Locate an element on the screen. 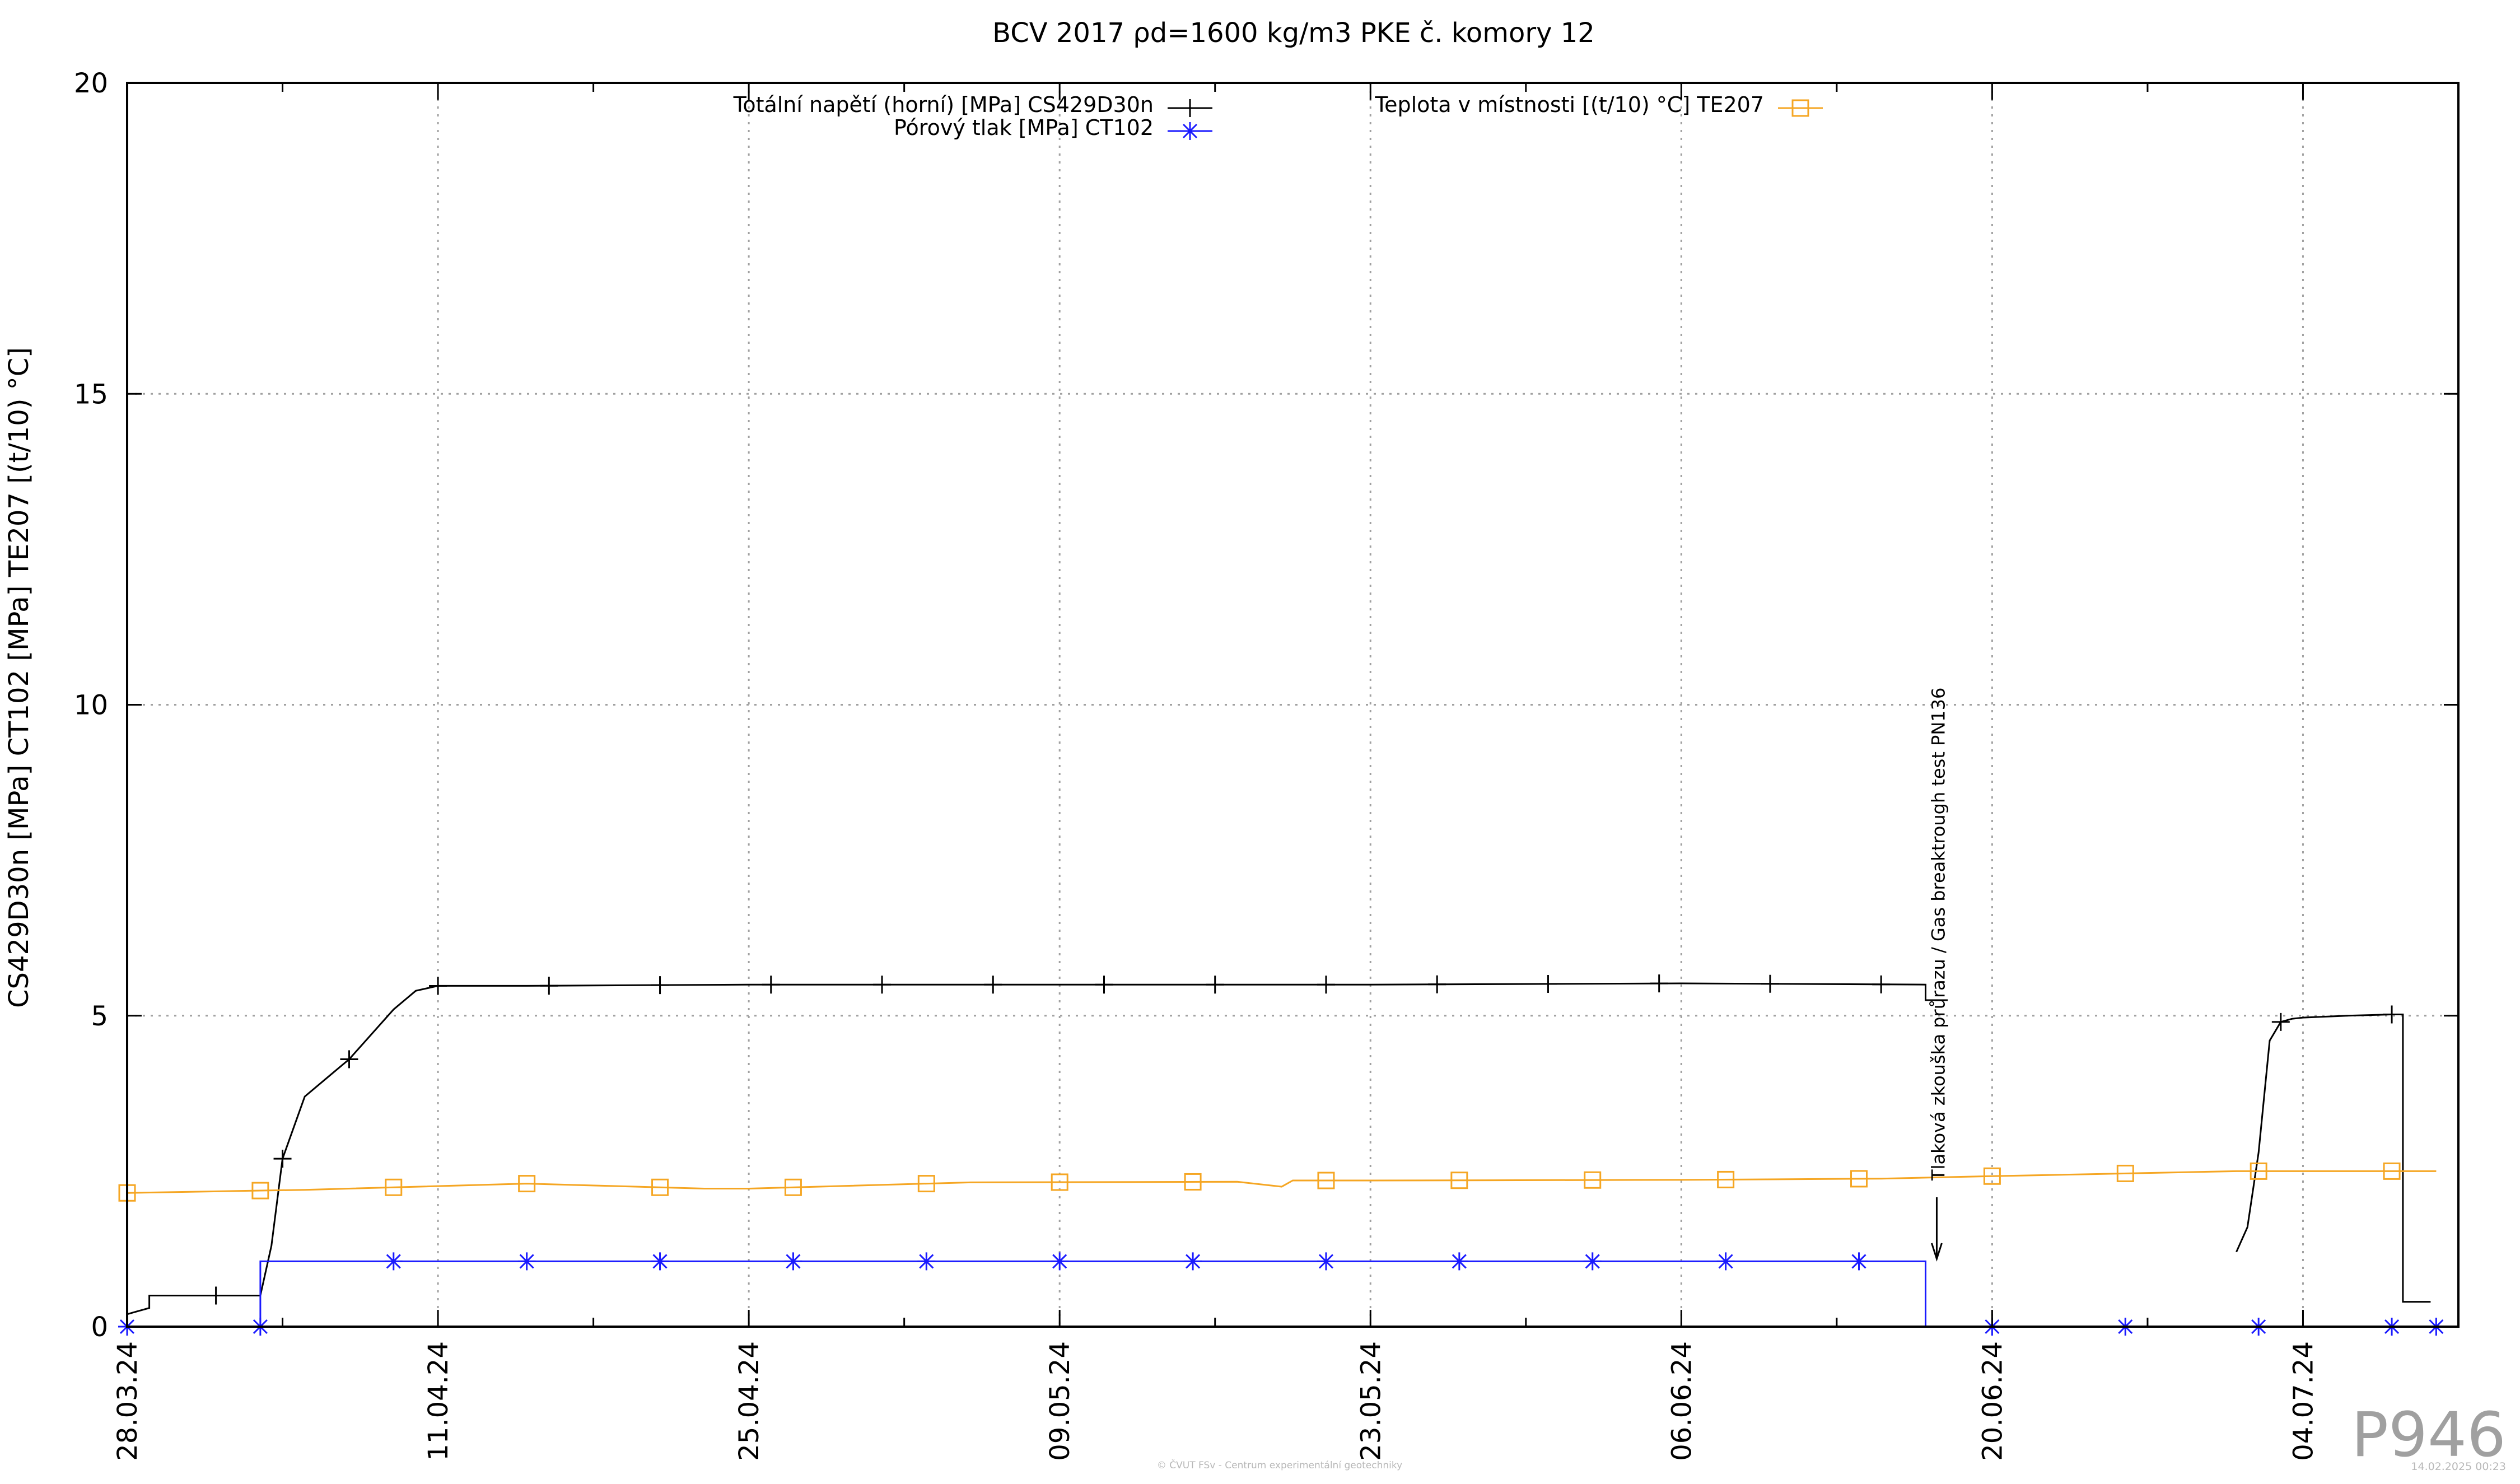  x-tick-label: 11.04.24 is located at coordinates (439, 1401).